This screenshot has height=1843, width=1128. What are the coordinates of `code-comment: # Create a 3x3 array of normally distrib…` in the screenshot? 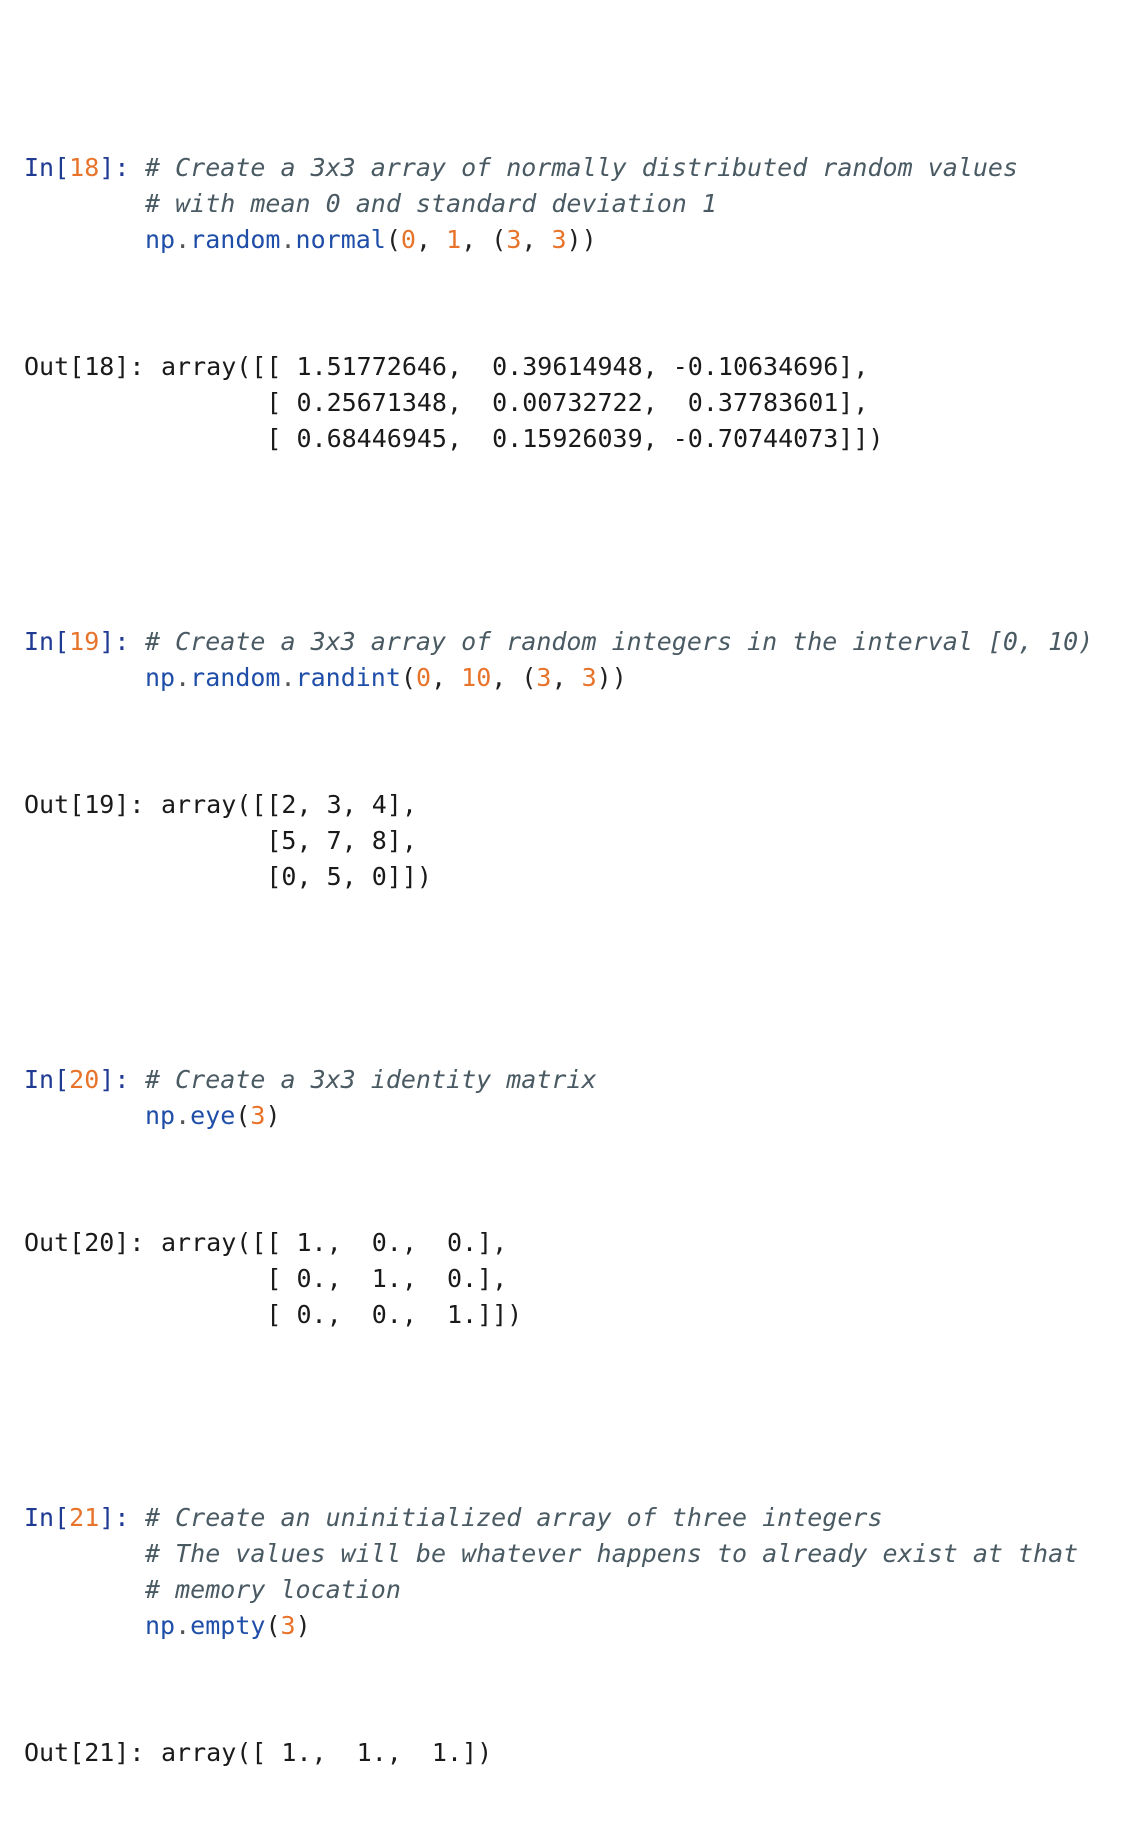 It's located at (581, 167).